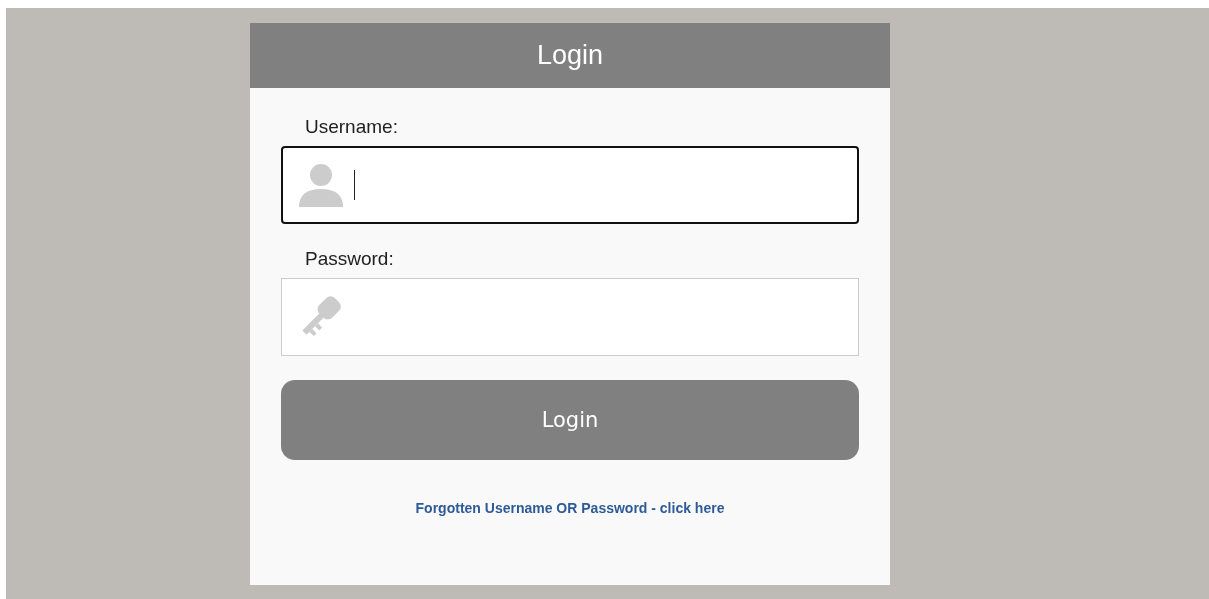 The width and height of the screenshot is (1209, 599). I want to click on field-label: Username:, so click(352, 127).